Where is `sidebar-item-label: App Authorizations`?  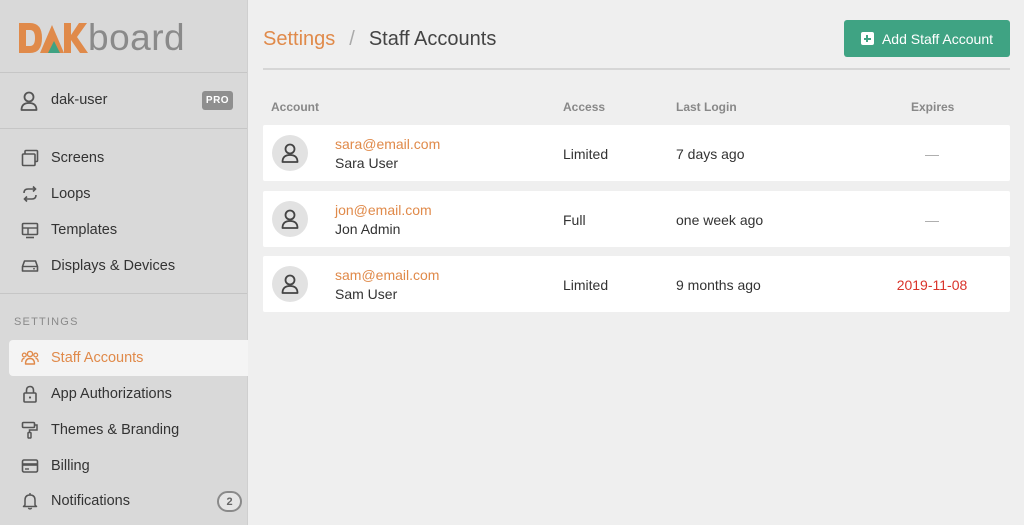
sidebar-item-label: App Authorizations is located at coordinates (111, 394).